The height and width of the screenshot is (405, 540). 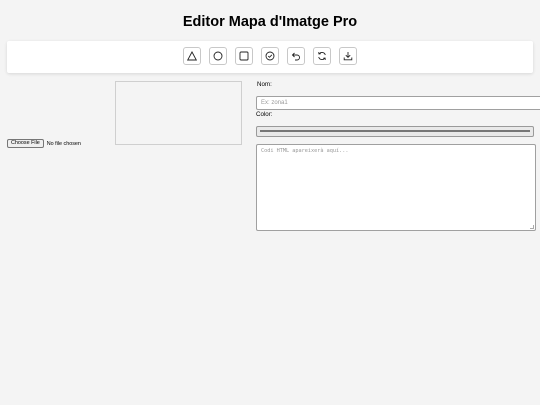 I want to click on circle-icon, so click(x=218, y=56).